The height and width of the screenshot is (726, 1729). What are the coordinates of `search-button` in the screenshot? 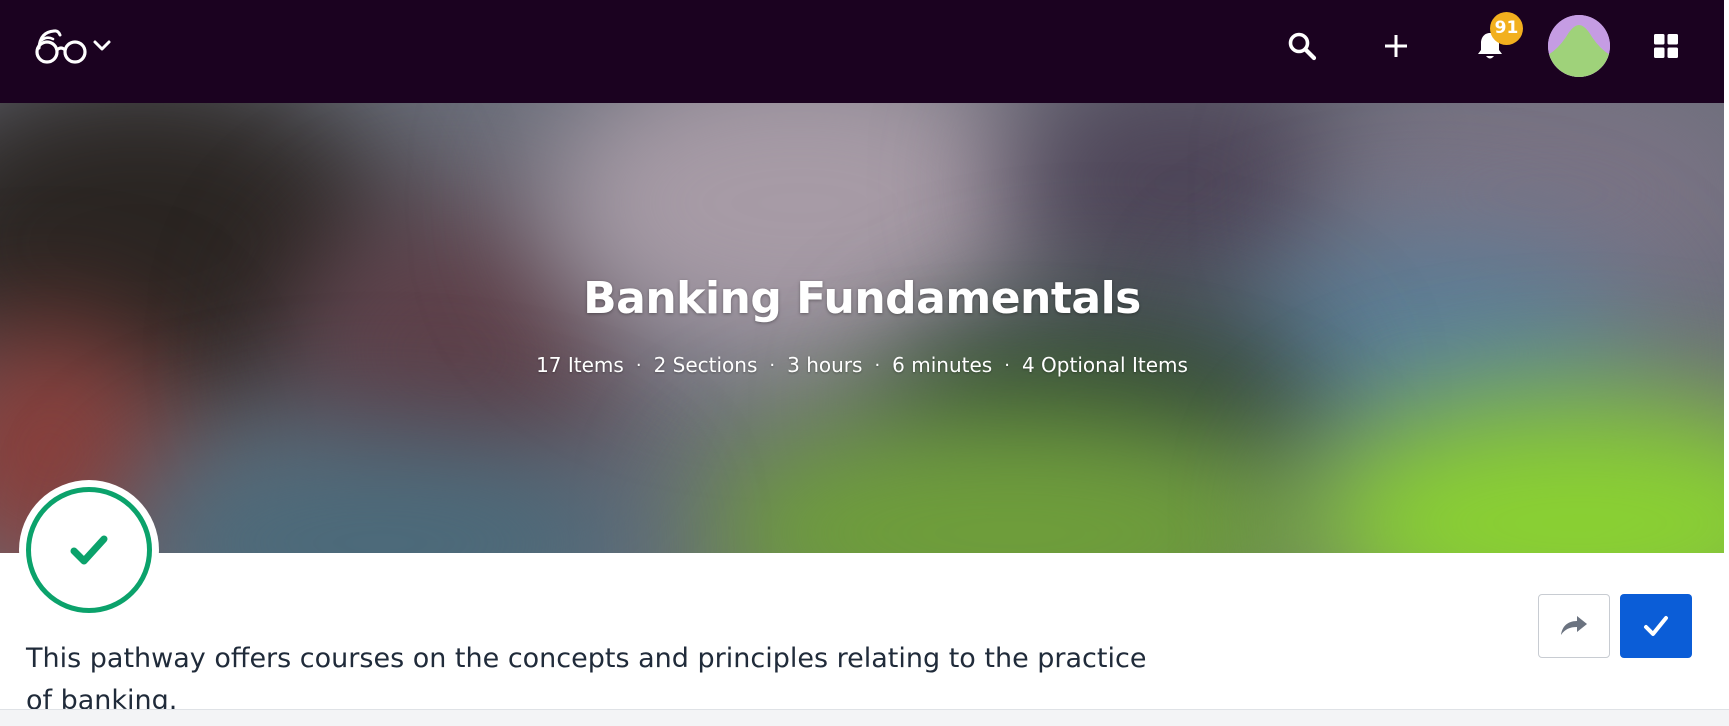 It's located at (1302, 46).